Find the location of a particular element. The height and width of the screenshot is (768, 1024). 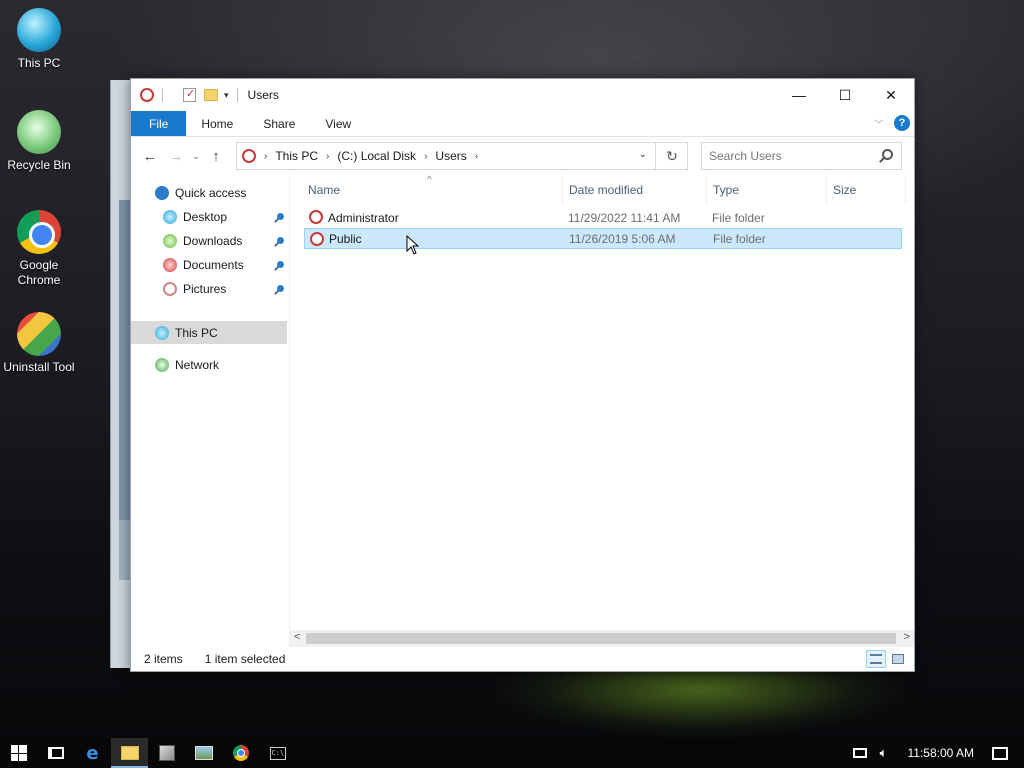

desktop-icon-label: Uninstall Tool is located at coordinates (39, 367).